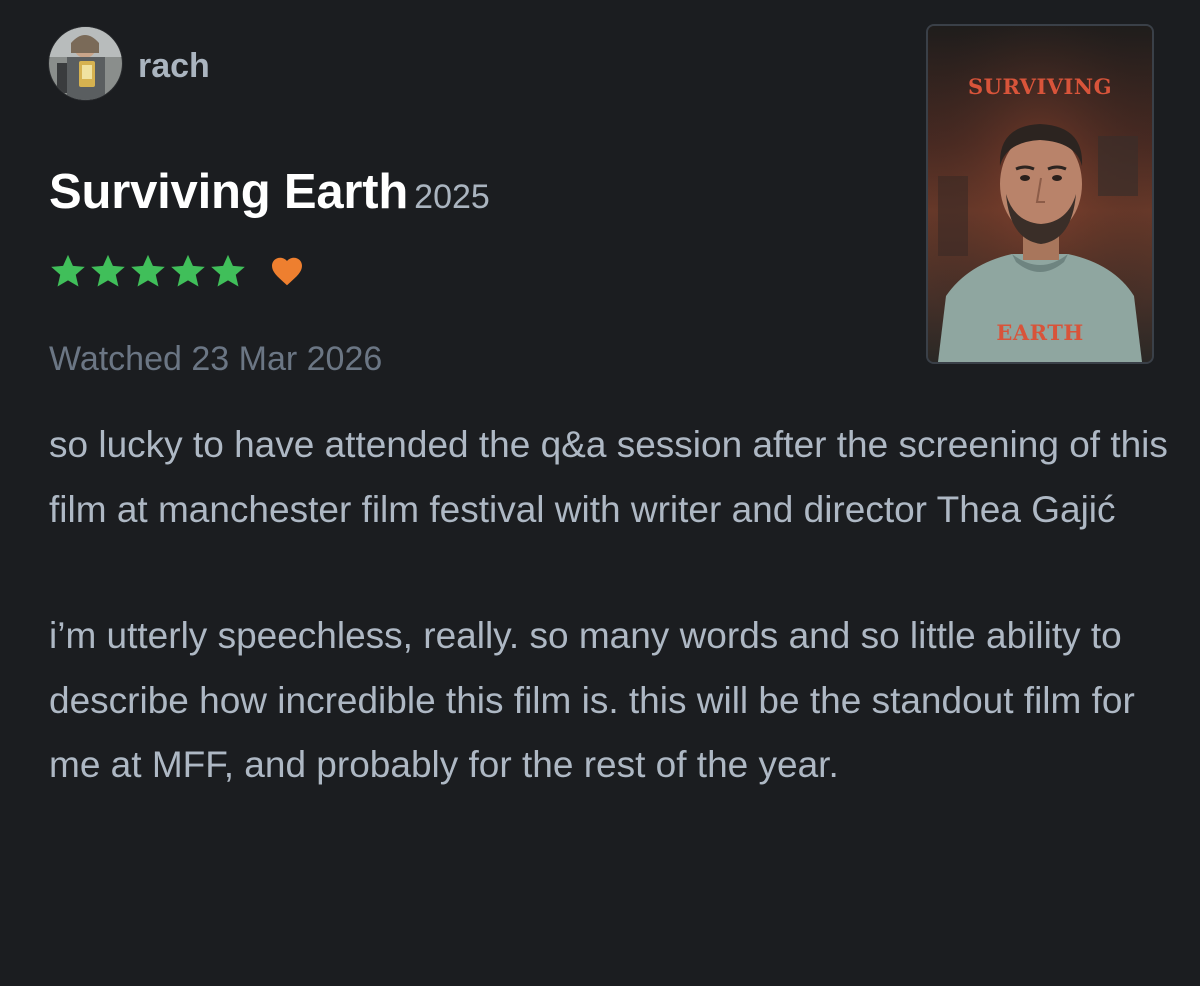 The width and height of the screenshot is (1200, 986). Describe the element at coordinates (216, 359) in the screenshot. I see `watched-date: Watched 23 Mar 2026` at that location.